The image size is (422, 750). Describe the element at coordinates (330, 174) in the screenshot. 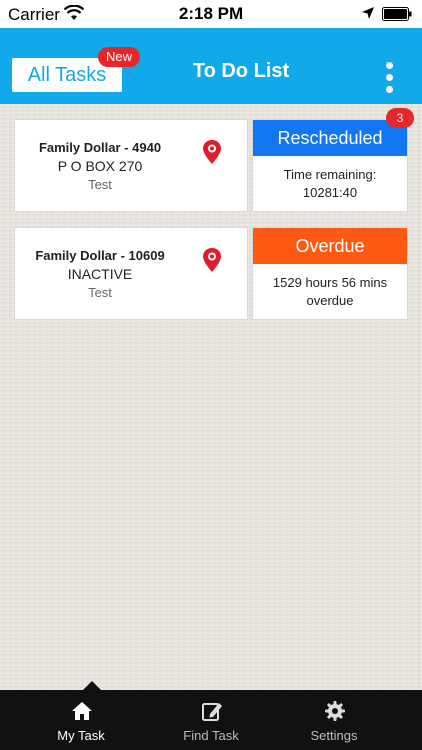

I see `status-detail-line: Time remaining:` at that location.